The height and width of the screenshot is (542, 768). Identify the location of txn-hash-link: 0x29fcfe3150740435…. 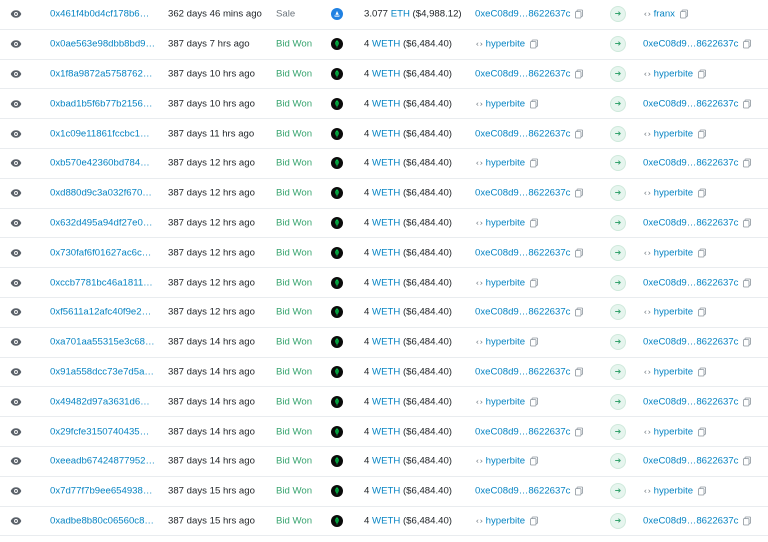
(99, 431).